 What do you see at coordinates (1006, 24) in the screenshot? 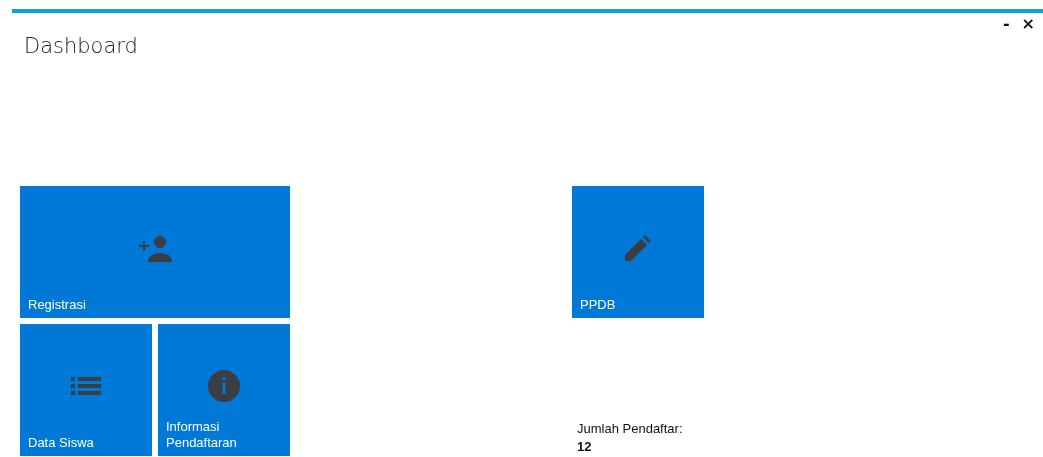
I see `minimize-button: -` at bounding box center [1006, 24].